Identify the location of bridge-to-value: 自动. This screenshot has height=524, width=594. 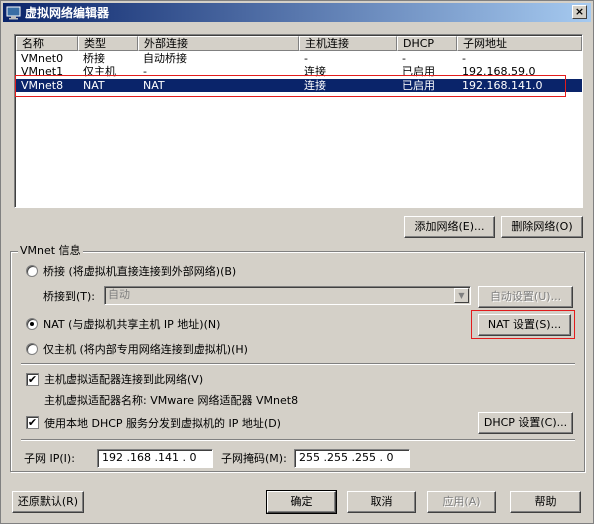
(119, 294).